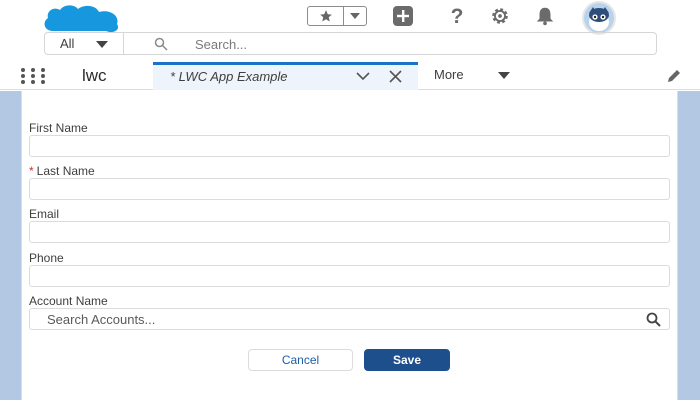  What do you see at coordinates (449, 74) in the screenshot?
I see `more-menu-label: More` at bounding box center [449, 74].